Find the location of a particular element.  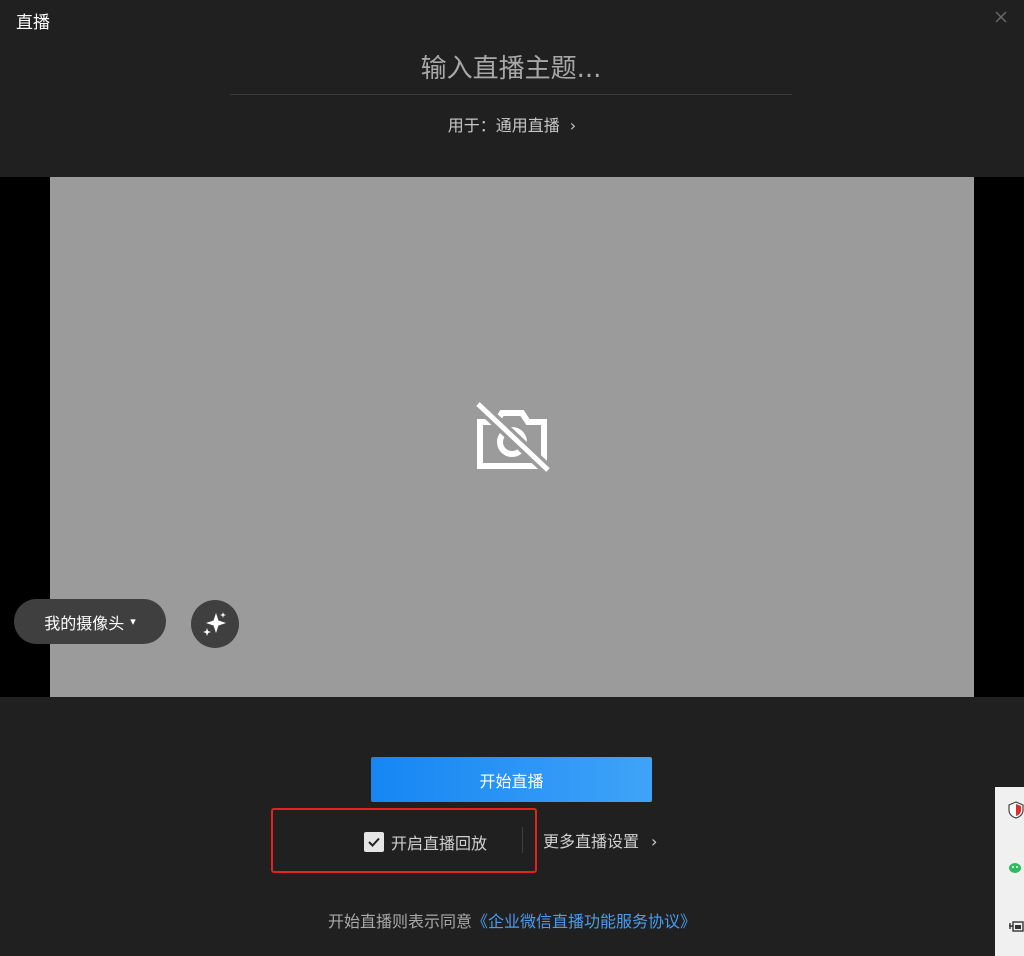

window-title: 直播 is located at coordinates (33, 23).